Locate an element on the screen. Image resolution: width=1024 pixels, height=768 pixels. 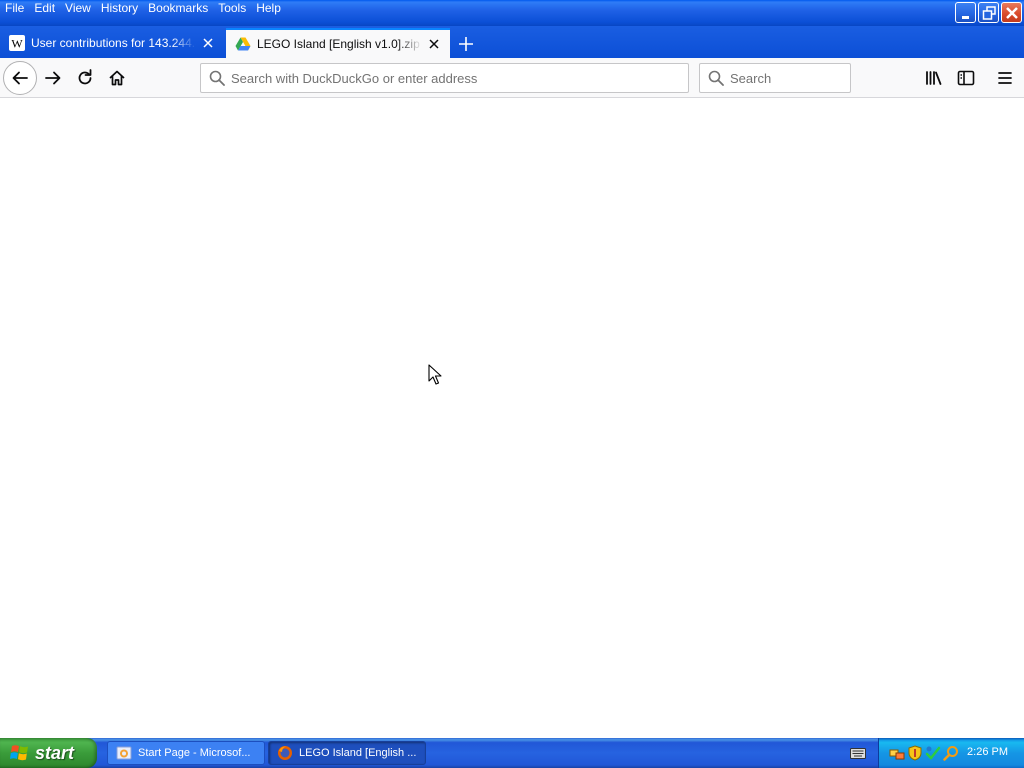
home-icon is located at coordinates (117, 78).